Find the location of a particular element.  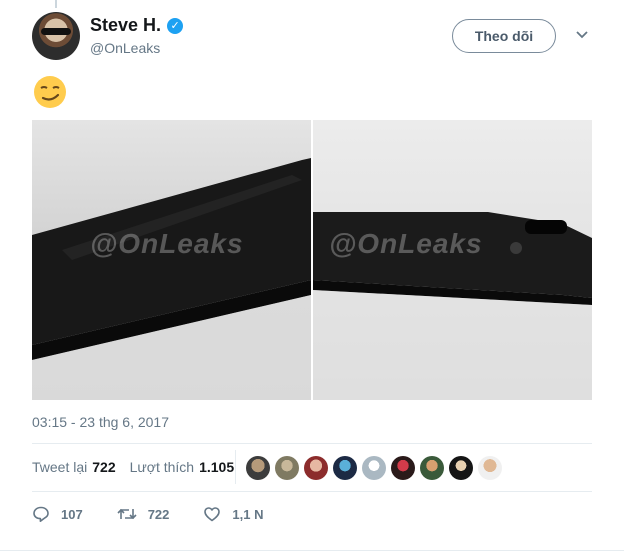

tweet-bottom-border is located at coordinates (312, 550).